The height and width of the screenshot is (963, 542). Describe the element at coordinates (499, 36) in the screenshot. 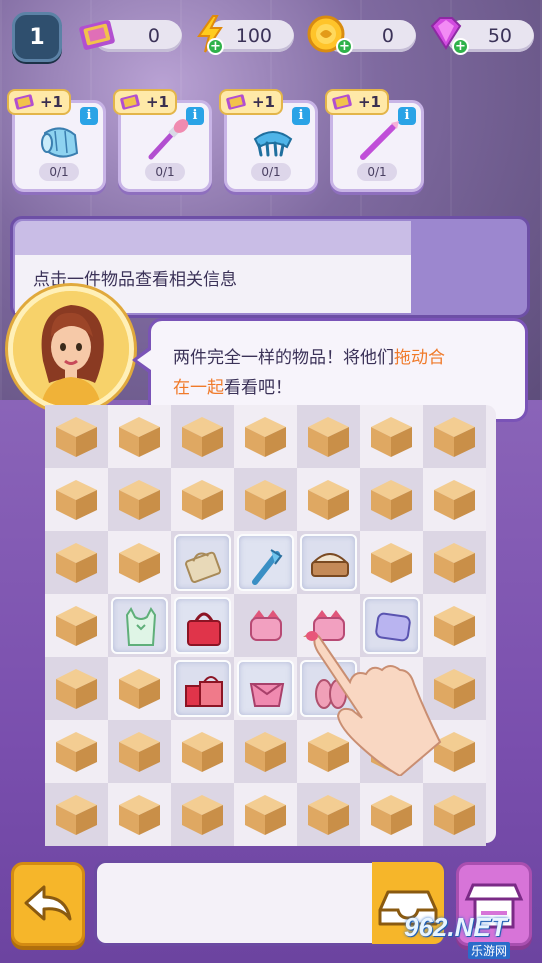

I see `gems-value: 50` at that location.